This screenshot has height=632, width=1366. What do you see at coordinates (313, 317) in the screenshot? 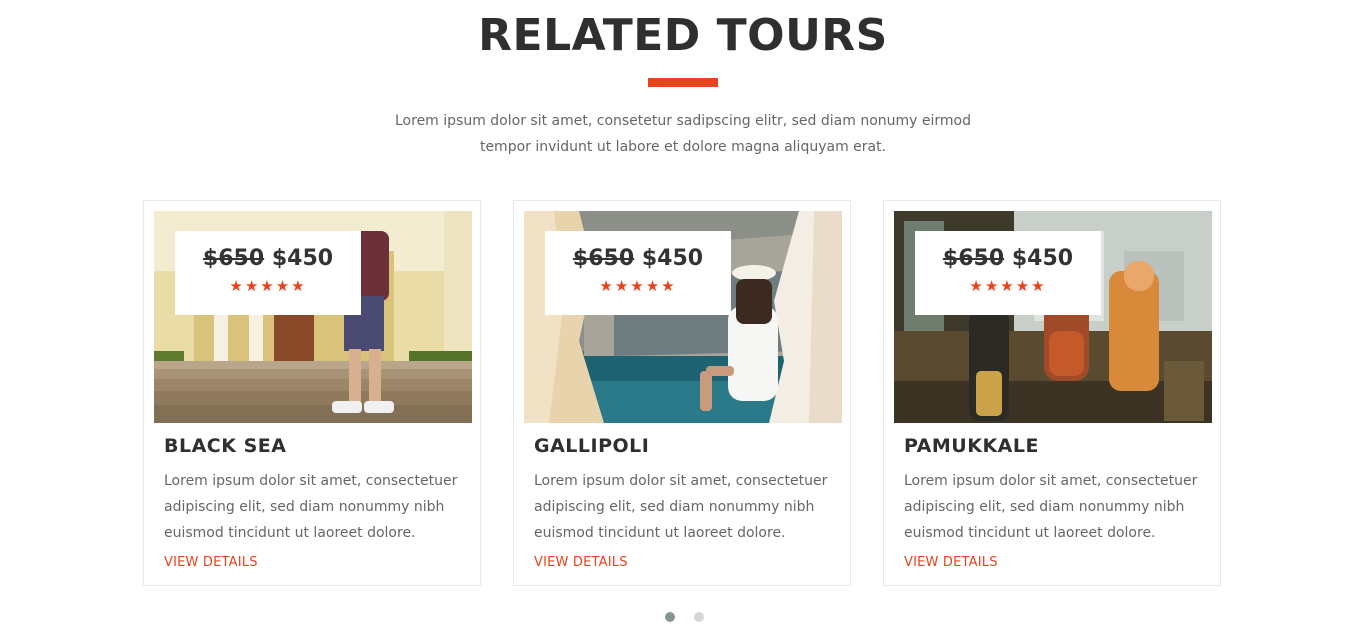
I see `tour-image-black-sea: $650 $450 ★★★★★` at bounding box center [313, 317].